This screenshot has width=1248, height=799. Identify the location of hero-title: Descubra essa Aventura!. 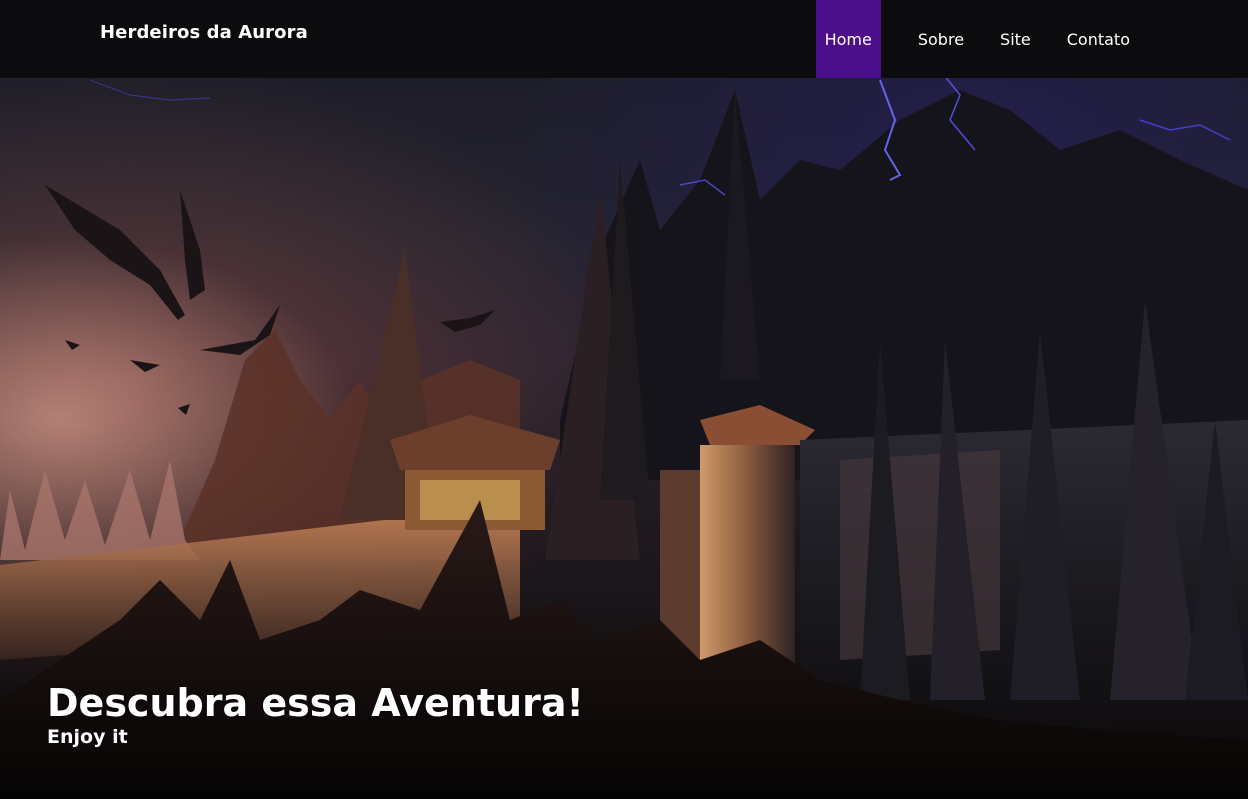
(315, 703).